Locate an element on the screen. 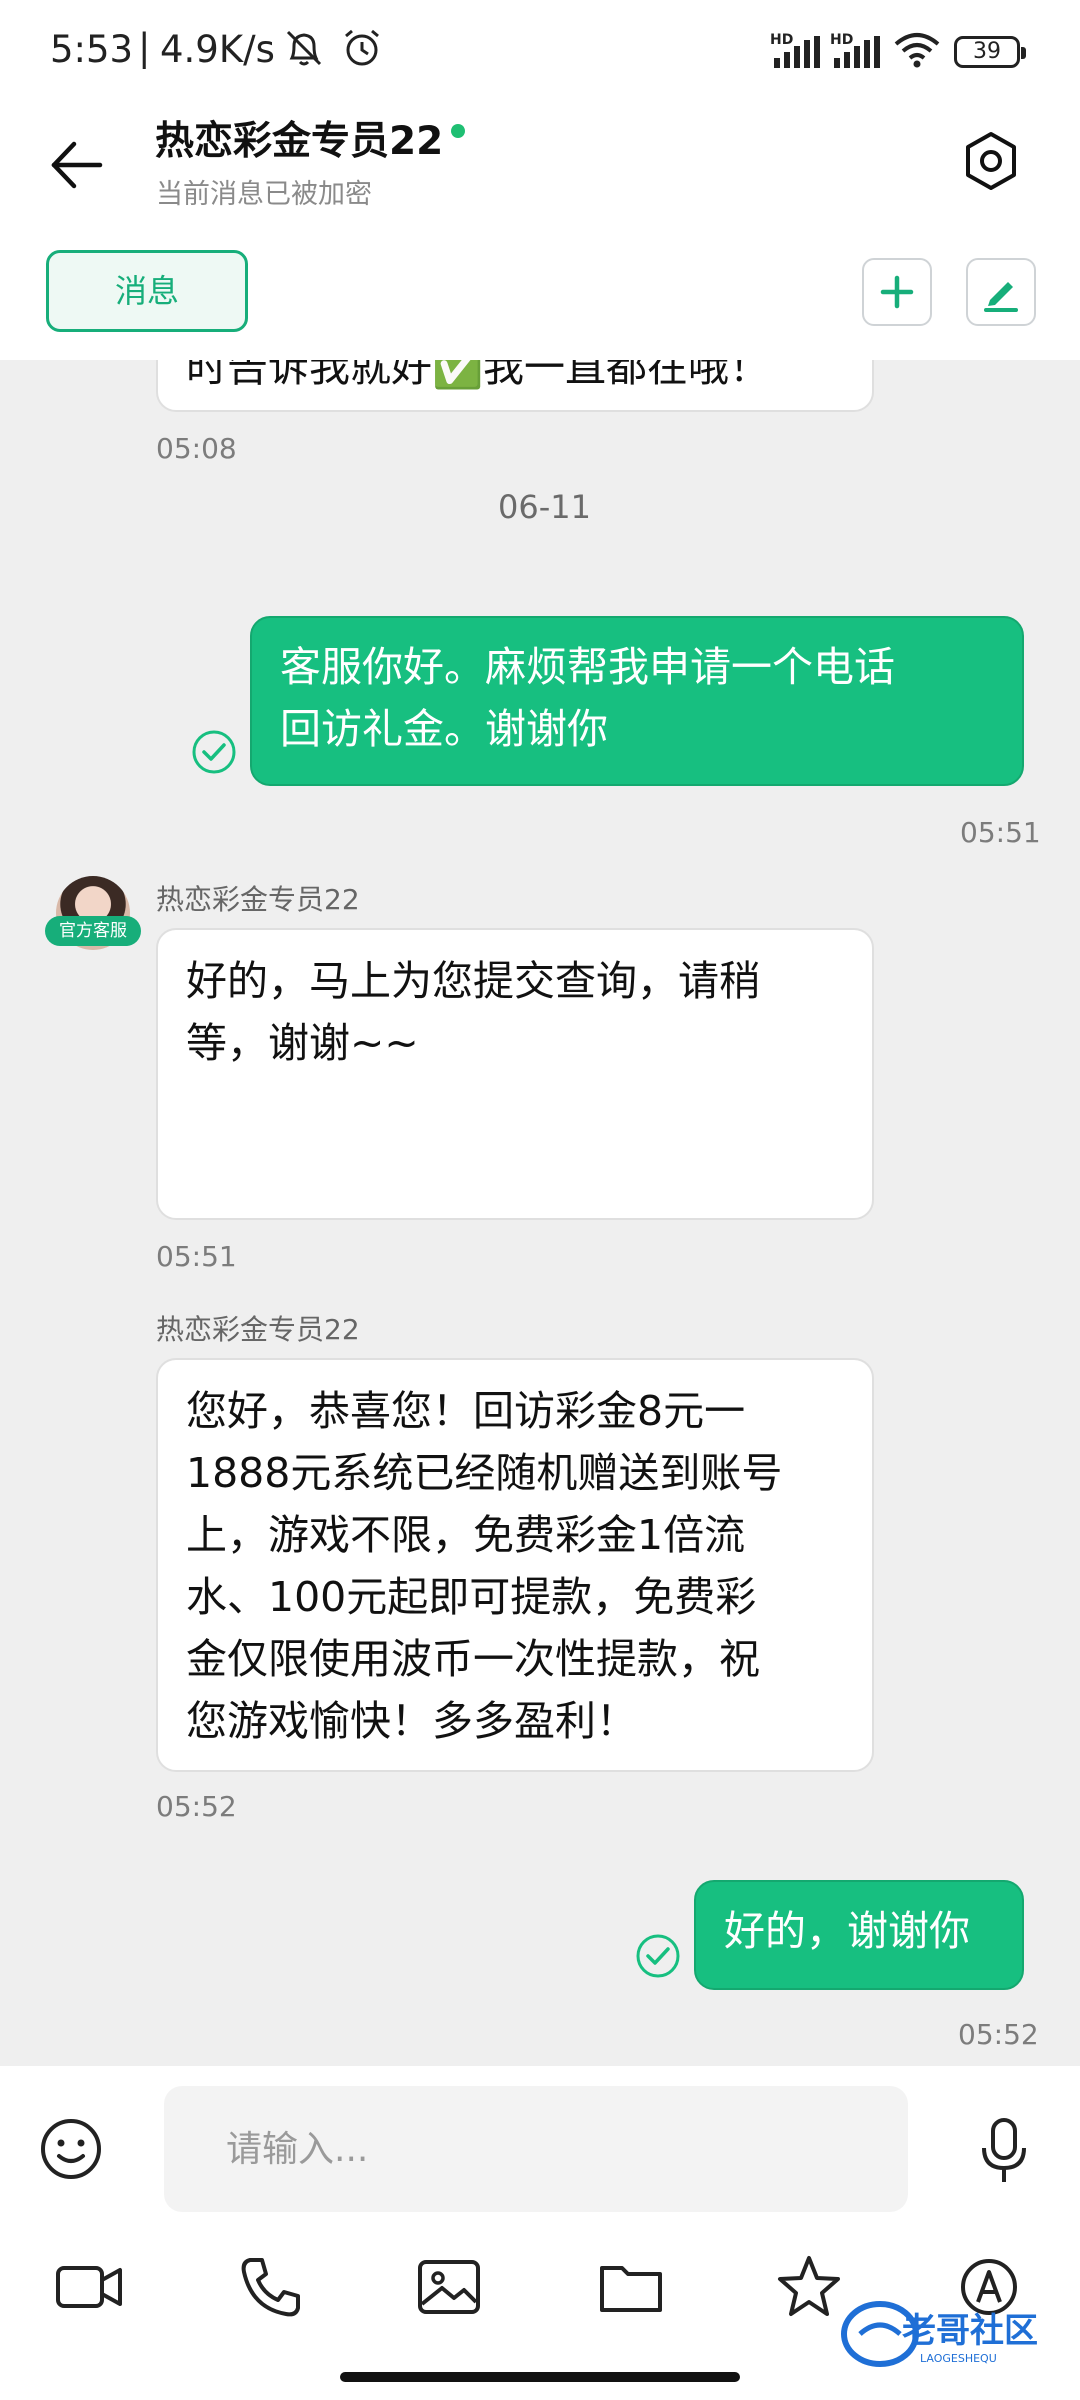  microphone-icon is located at coordinates (1004, 2151).